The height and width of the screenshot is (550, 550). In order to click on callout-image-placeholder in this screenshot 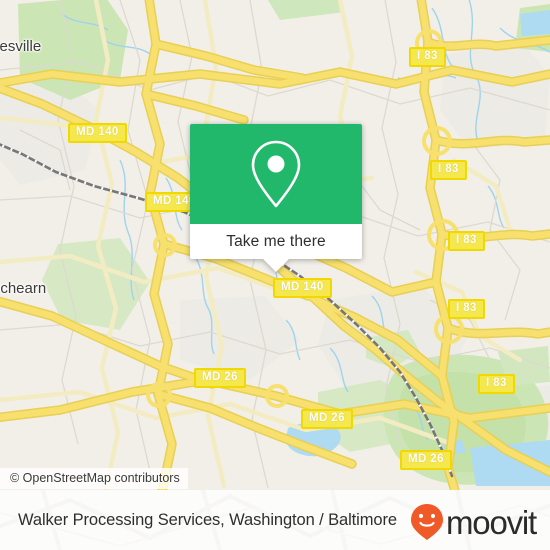, I will do `click(276, 174)`.